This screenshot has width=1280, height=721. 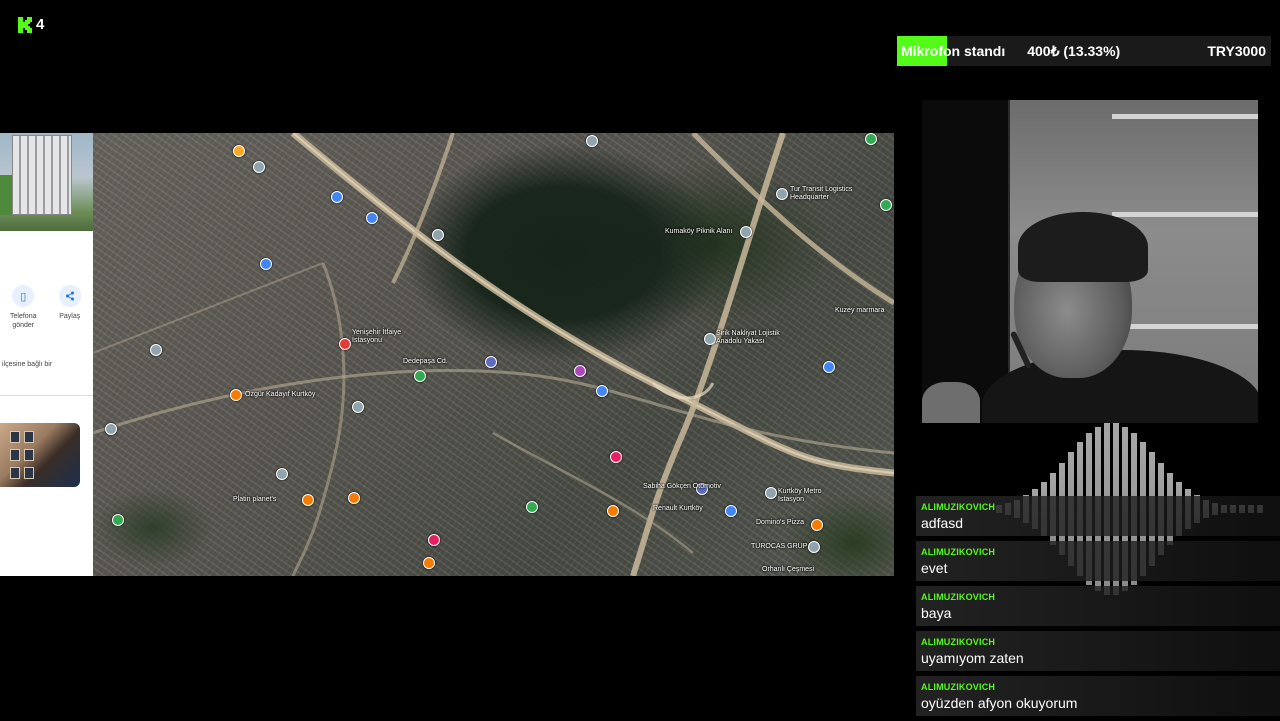 What do you see at coordinates (40, 24) in the screenshot?
I see `logo-number: 4` at bounding box center [40, 24].